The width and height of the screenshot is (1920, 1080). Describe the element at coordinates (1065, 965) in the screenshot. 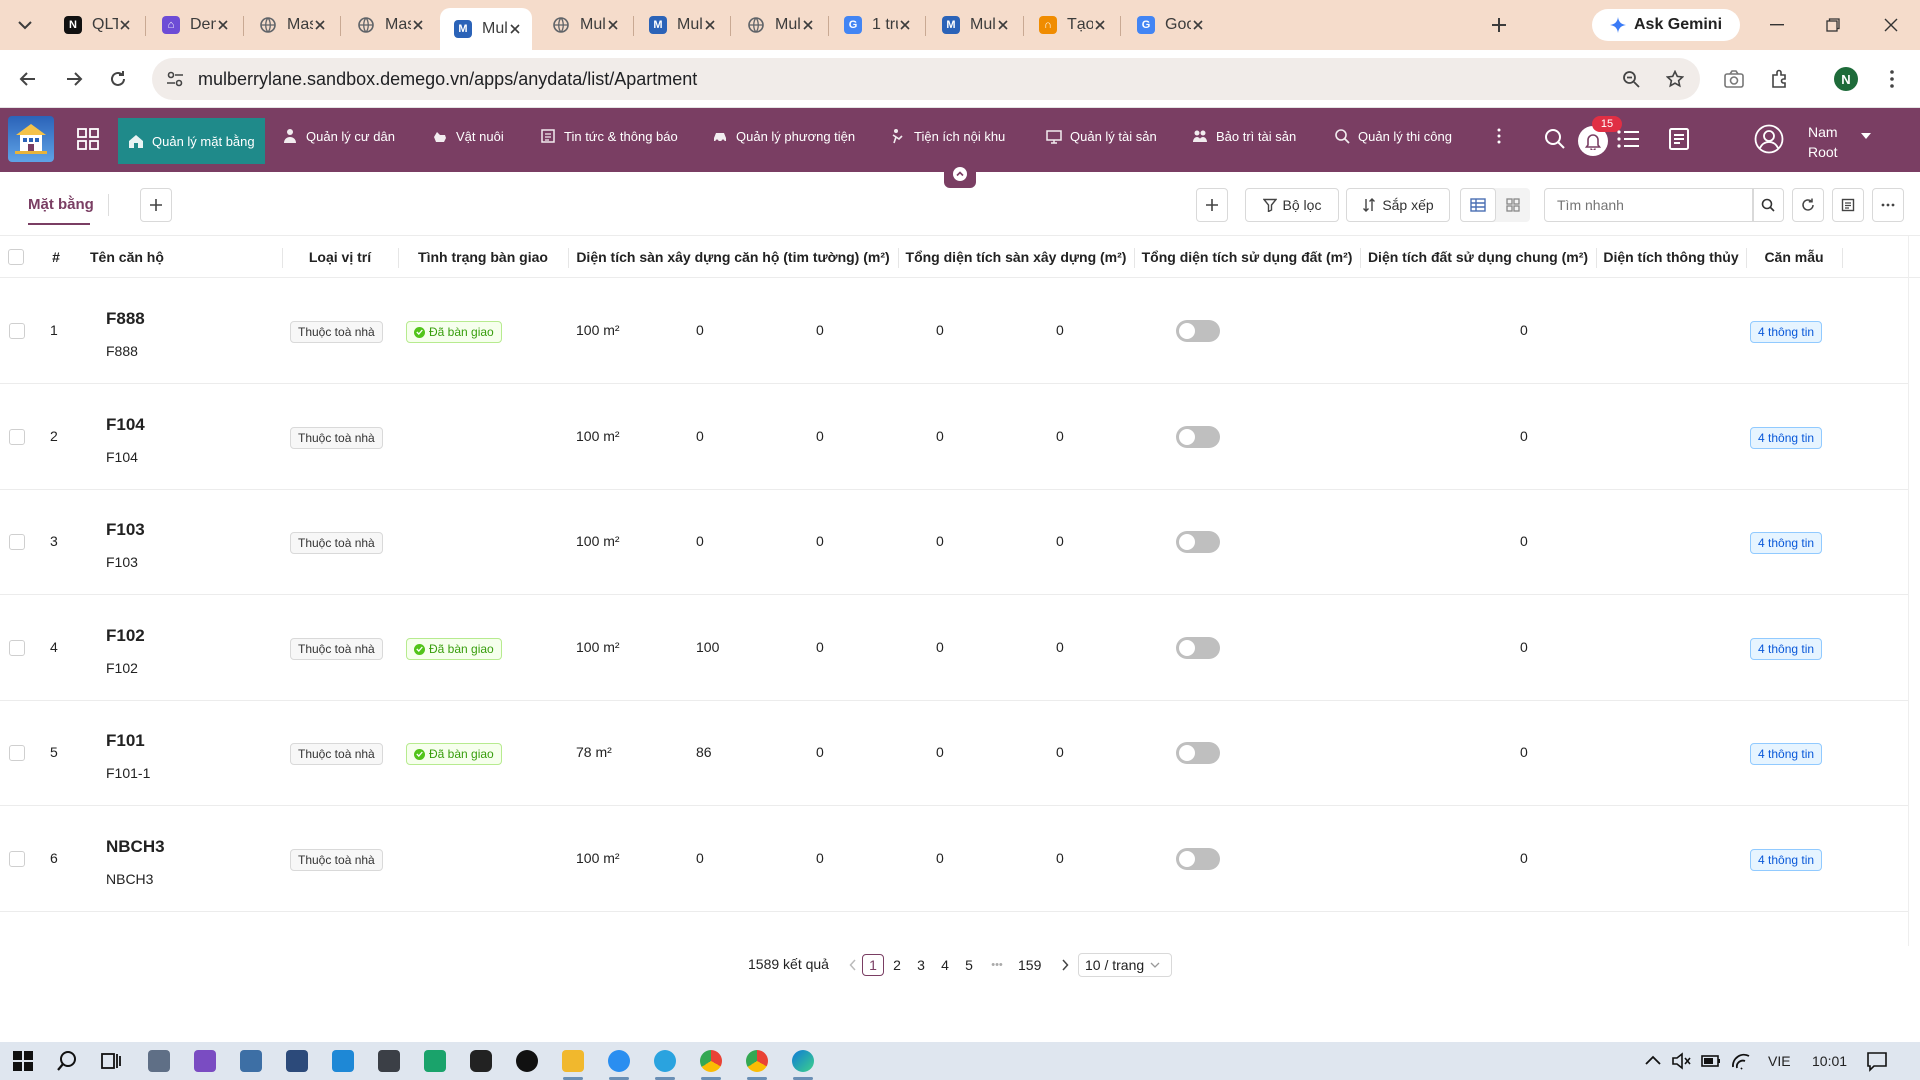

I see `next-page-button` at that location.